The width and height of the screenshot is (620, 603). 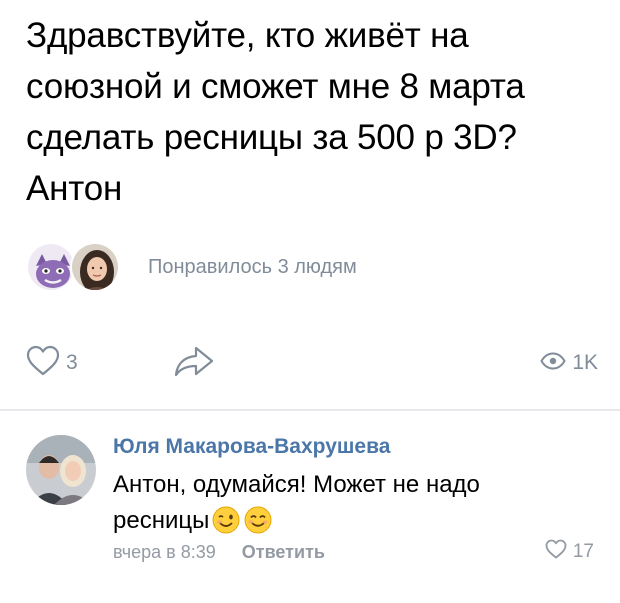 What do you see at coordinates (161, 520) in the screenshot?
I see `comment-text-fragment: ресницы` at bounding box center [161, 520].